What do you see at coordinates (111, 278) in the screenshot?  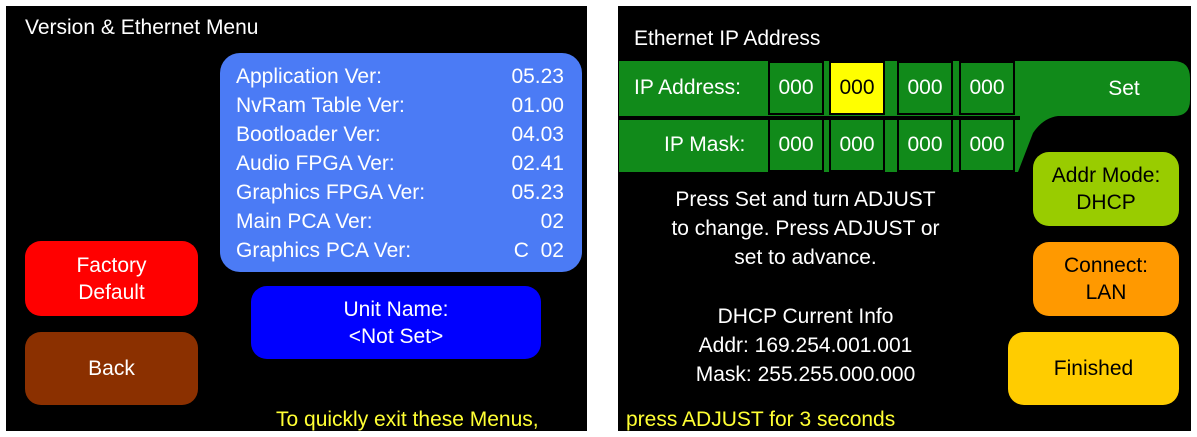 I see `factory-default-button: Factory Default` at bounding box center [111, 278].